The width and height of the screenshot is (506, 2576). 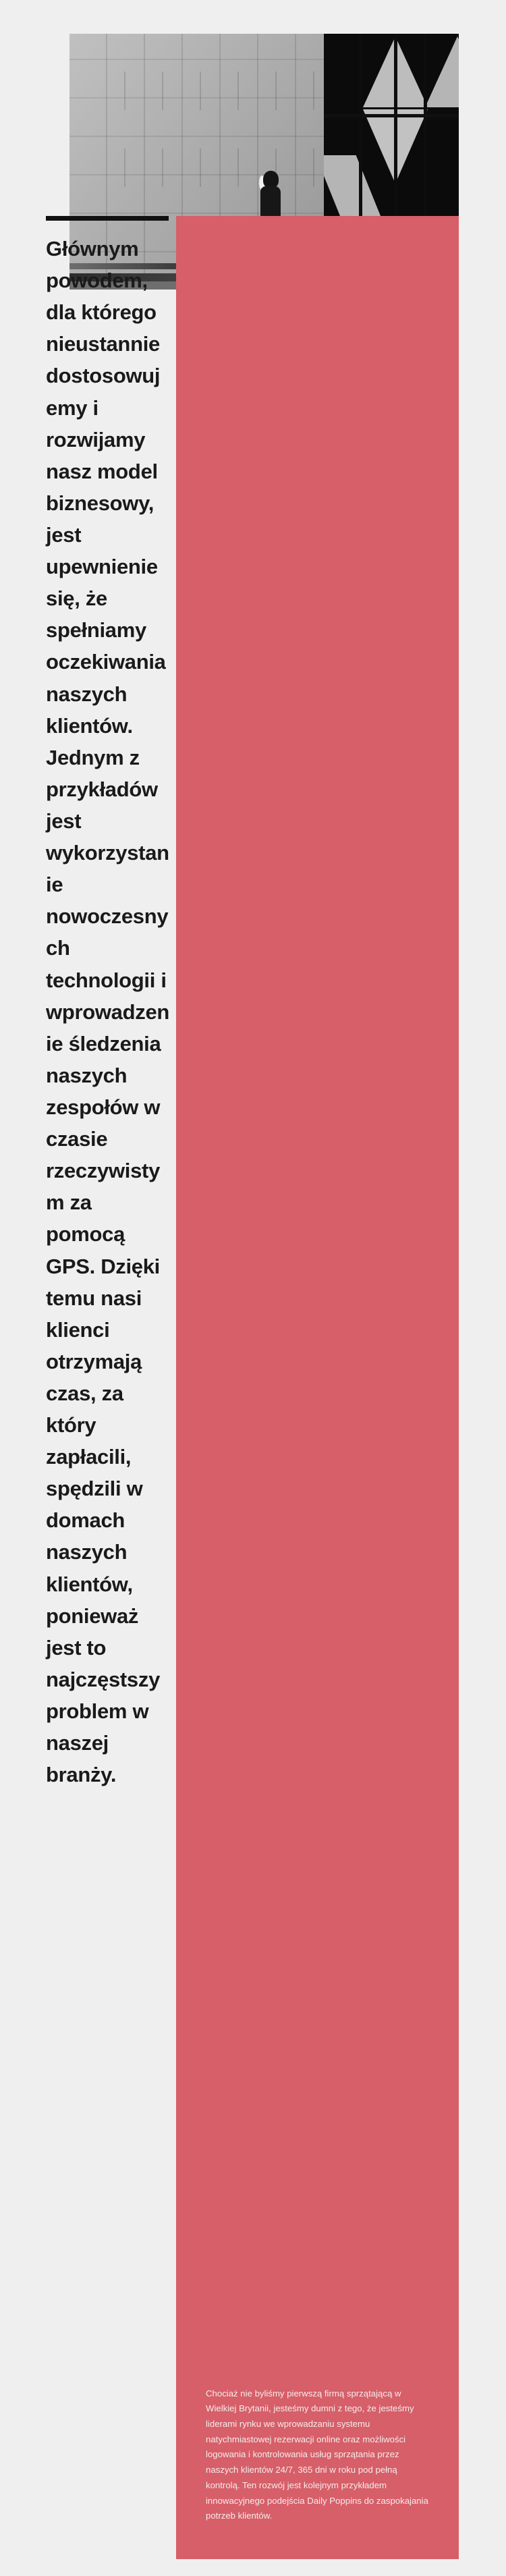 What do you see at coordinates (442, 71) in the screenshot?
I see `facade-triangle-top-right` at bounding box center [442, 71].